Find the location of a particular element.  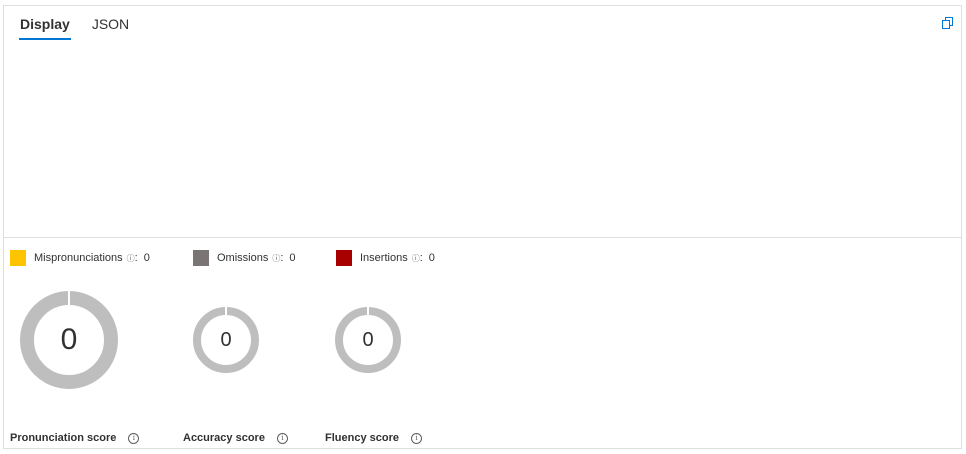

legend-insertions: Insertions ⓘ : 0 is located at coordinates (385, 258).